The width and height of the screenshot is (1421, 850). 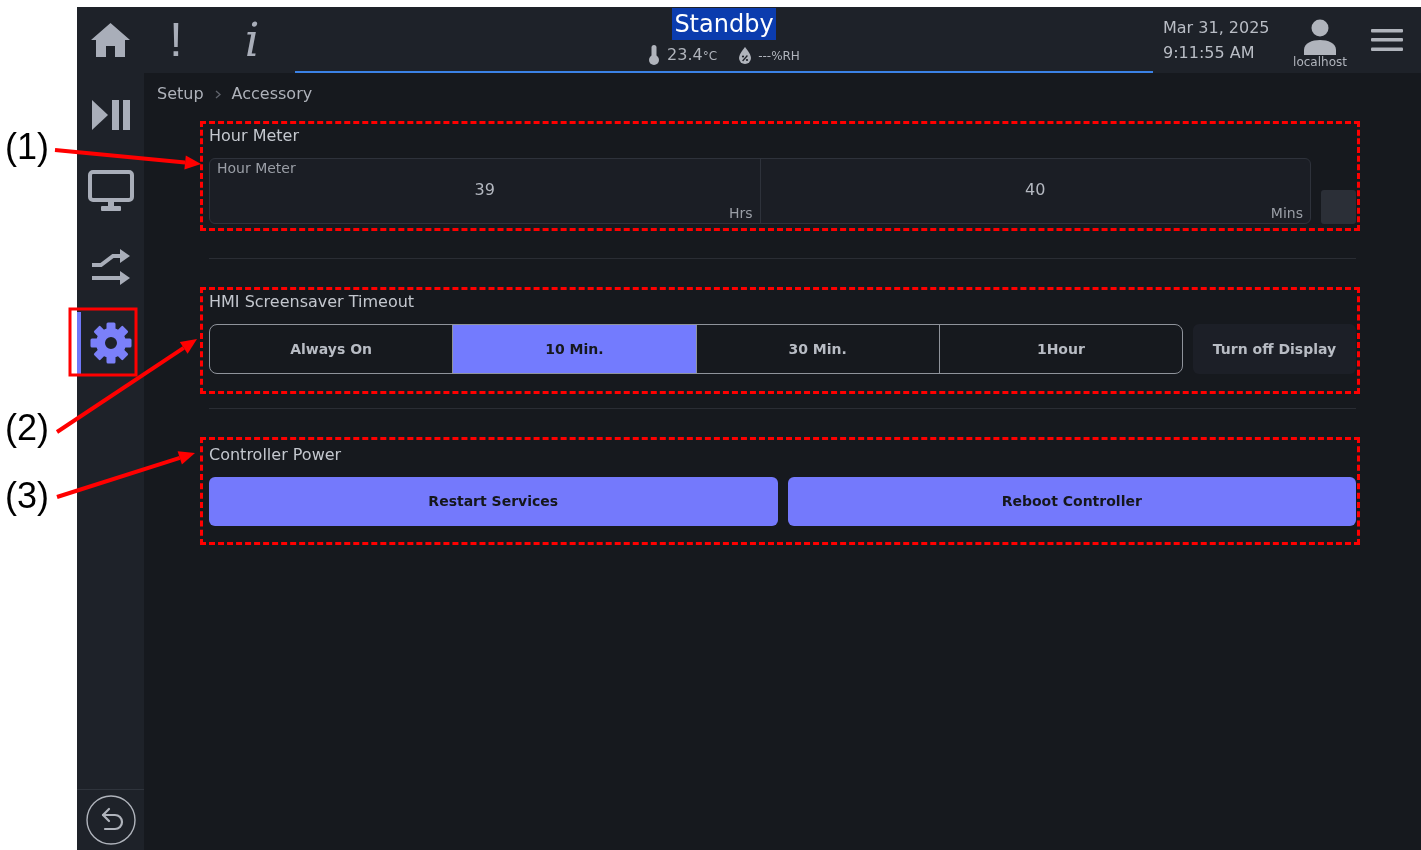 I want to click on field-value: 40, so click(x=1035, y=190).